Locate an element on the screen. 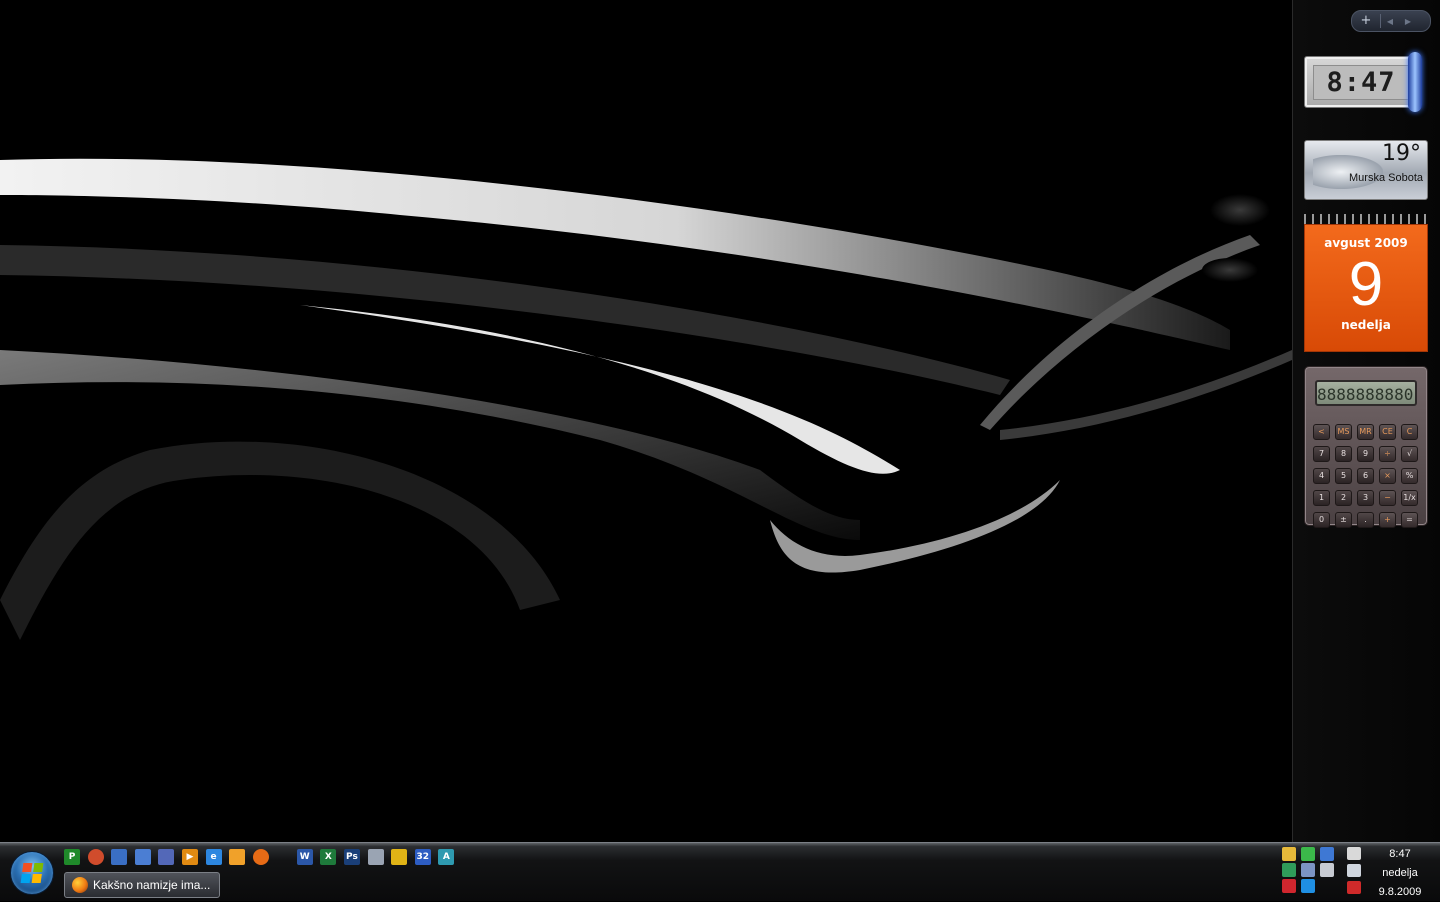  calculator-display: 8888888880 is located at coordinates (1366, 393).